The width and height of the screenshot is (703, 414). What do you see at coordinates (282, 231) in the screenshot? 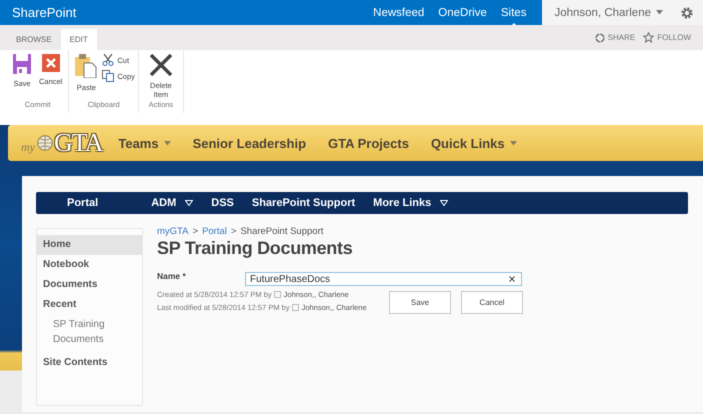
I see `breadcrumb-item: SharePoint Support` at bounding box center [282, 231].